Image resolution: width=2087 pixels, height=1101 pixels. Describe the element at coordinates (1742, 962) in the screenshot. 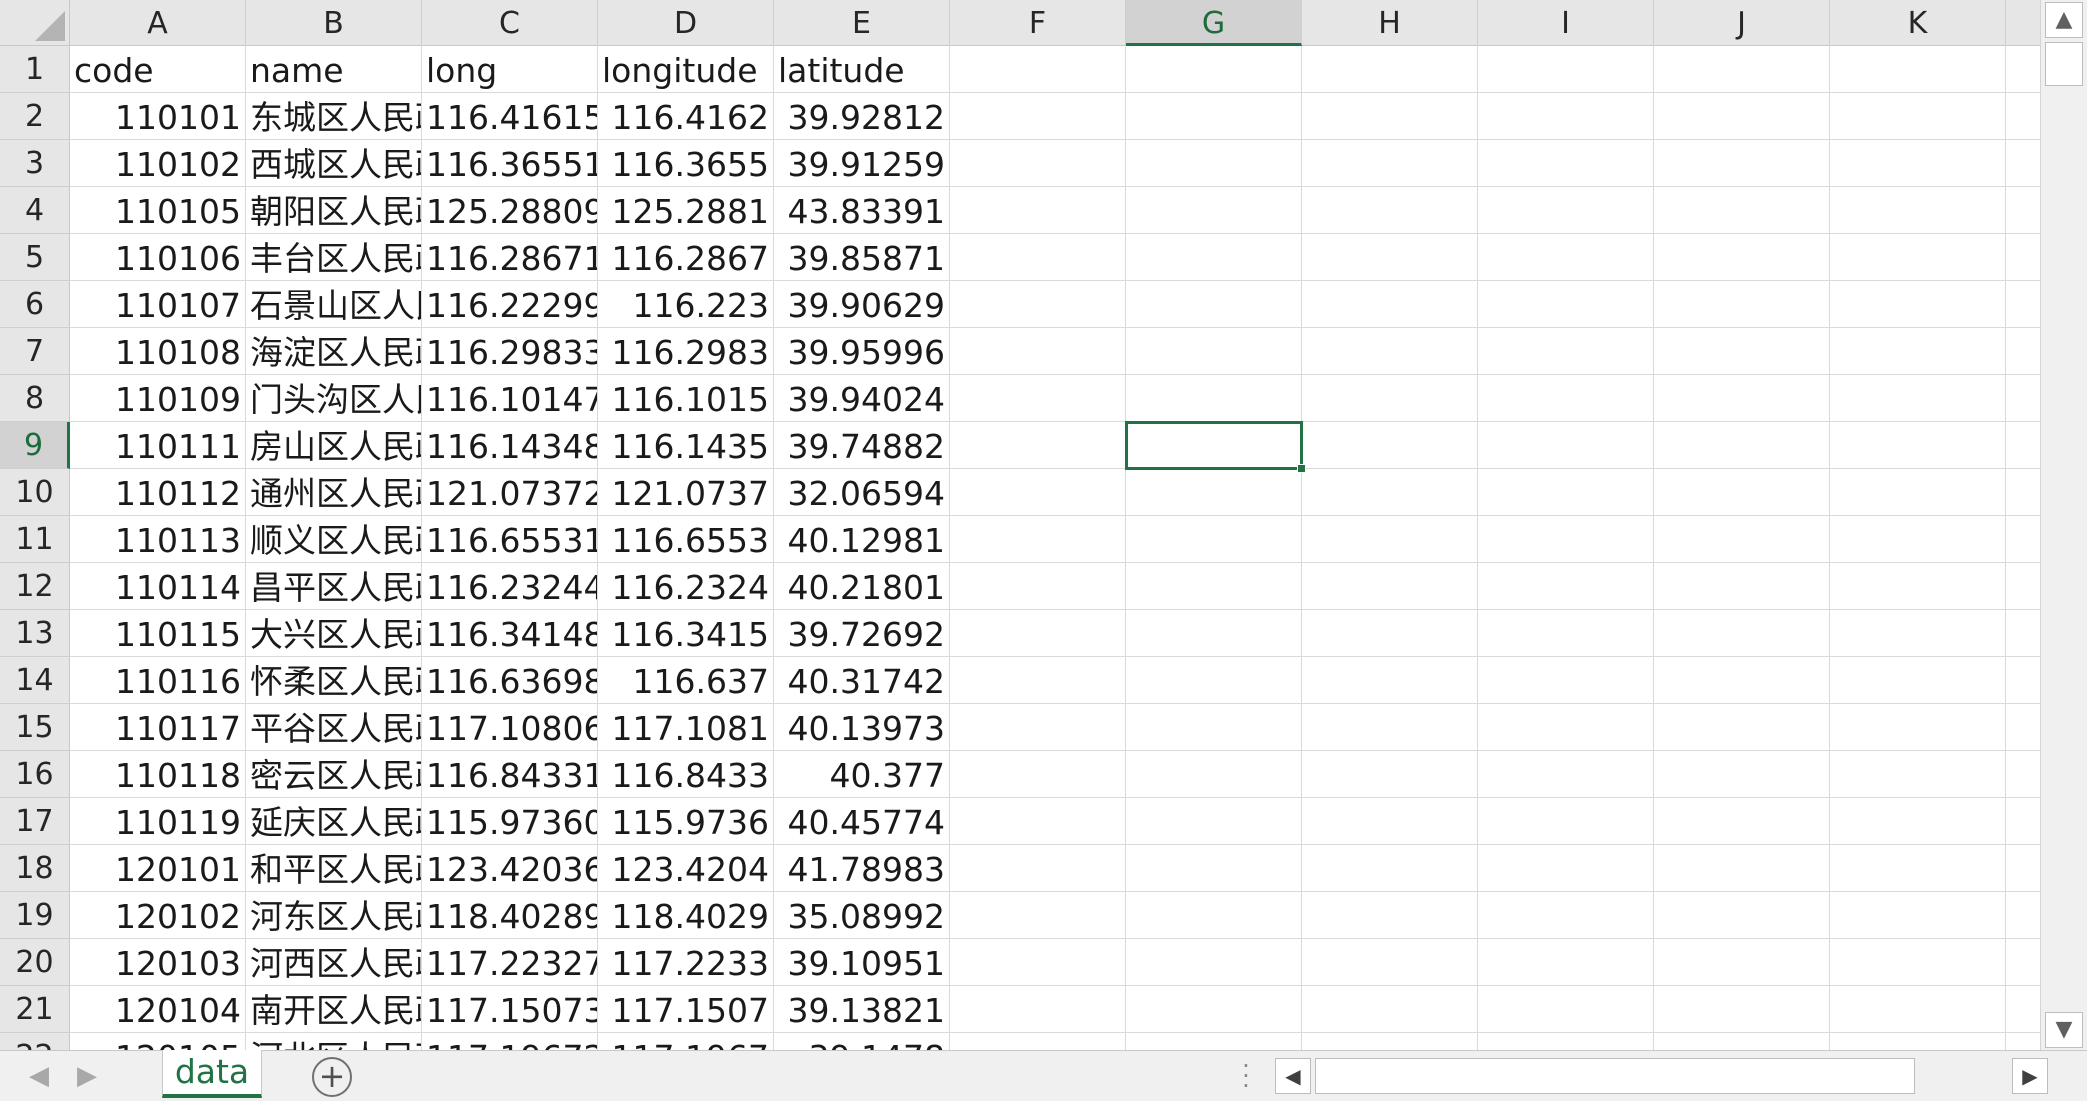

I see `cell-j20` at that location.